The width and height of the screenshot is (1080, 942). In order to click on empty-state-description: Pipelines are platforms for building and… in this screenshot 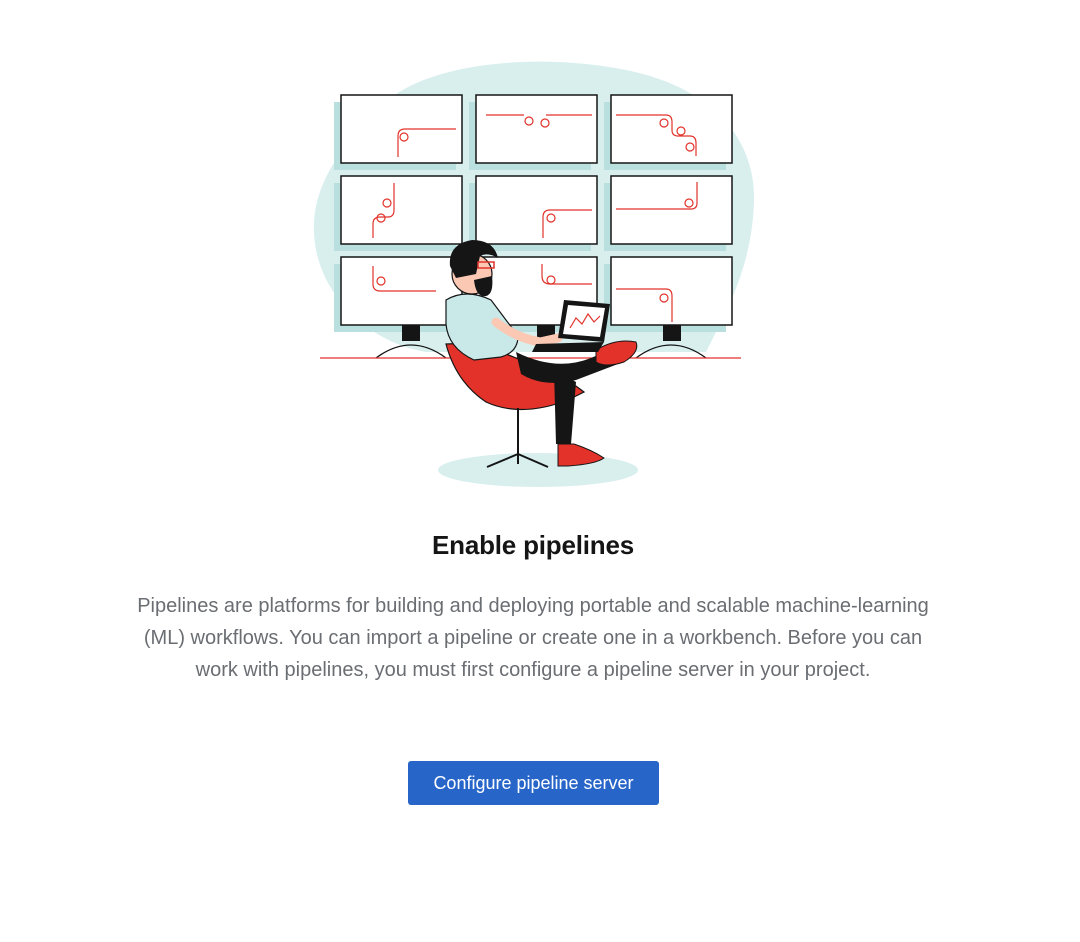, I will do `click(533, 638)`.